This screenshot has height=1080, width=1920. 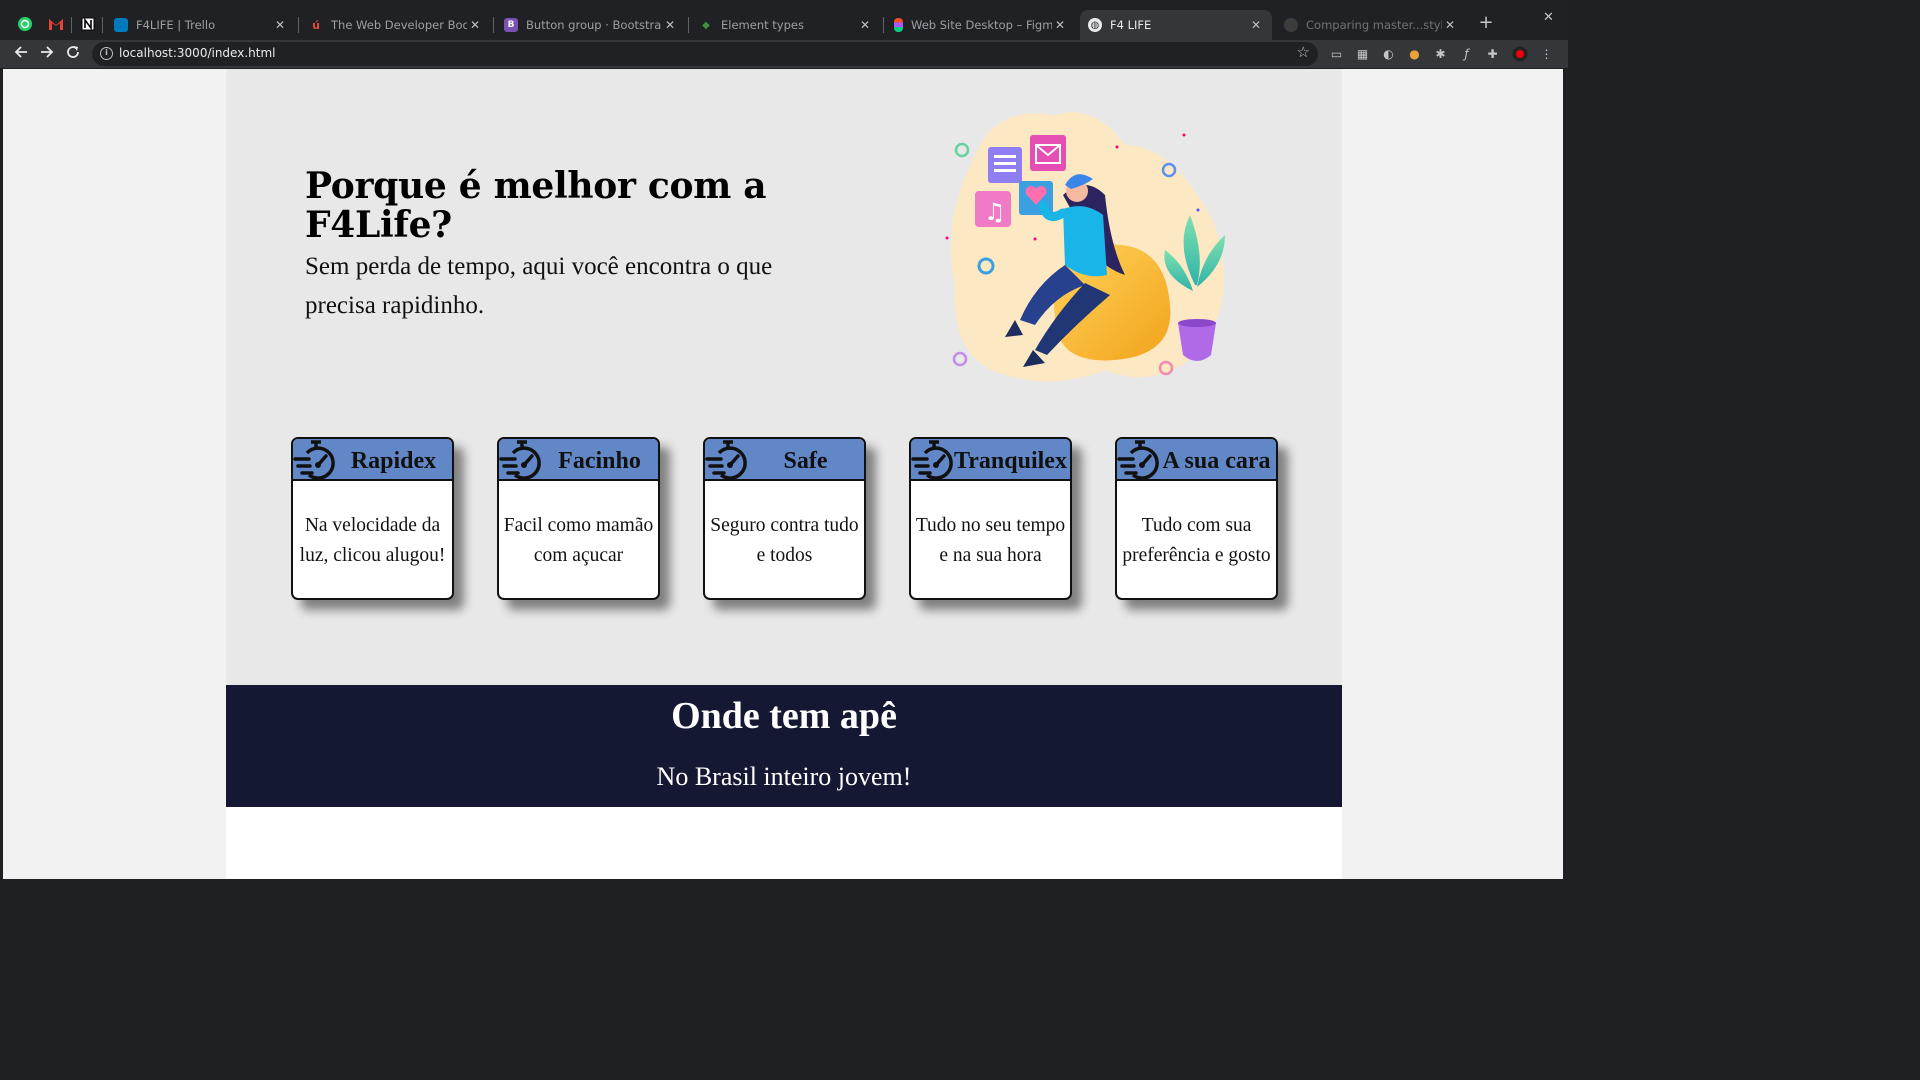 I want to click on extension-function-icon: ƒ, so click(x=1466, y=53).